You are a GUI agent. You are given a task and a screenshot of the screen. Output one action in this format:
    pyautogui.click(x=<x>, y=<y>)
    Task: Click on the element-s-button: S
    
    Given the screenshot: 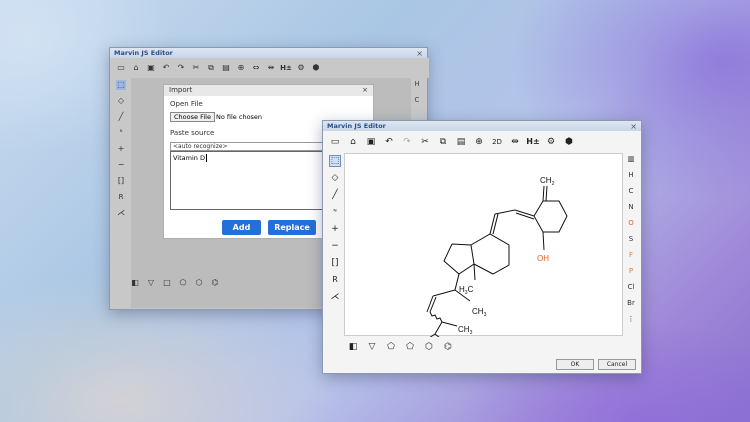 What is the action you would take?
    pyautogui.click(x=631, y=239)
    